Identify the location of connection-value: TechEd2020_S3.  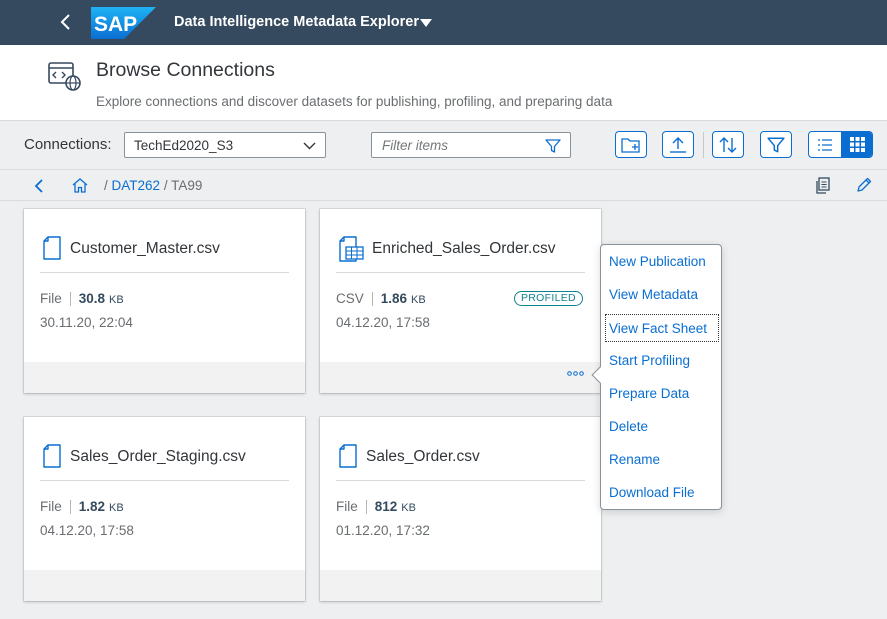
(184, 145).